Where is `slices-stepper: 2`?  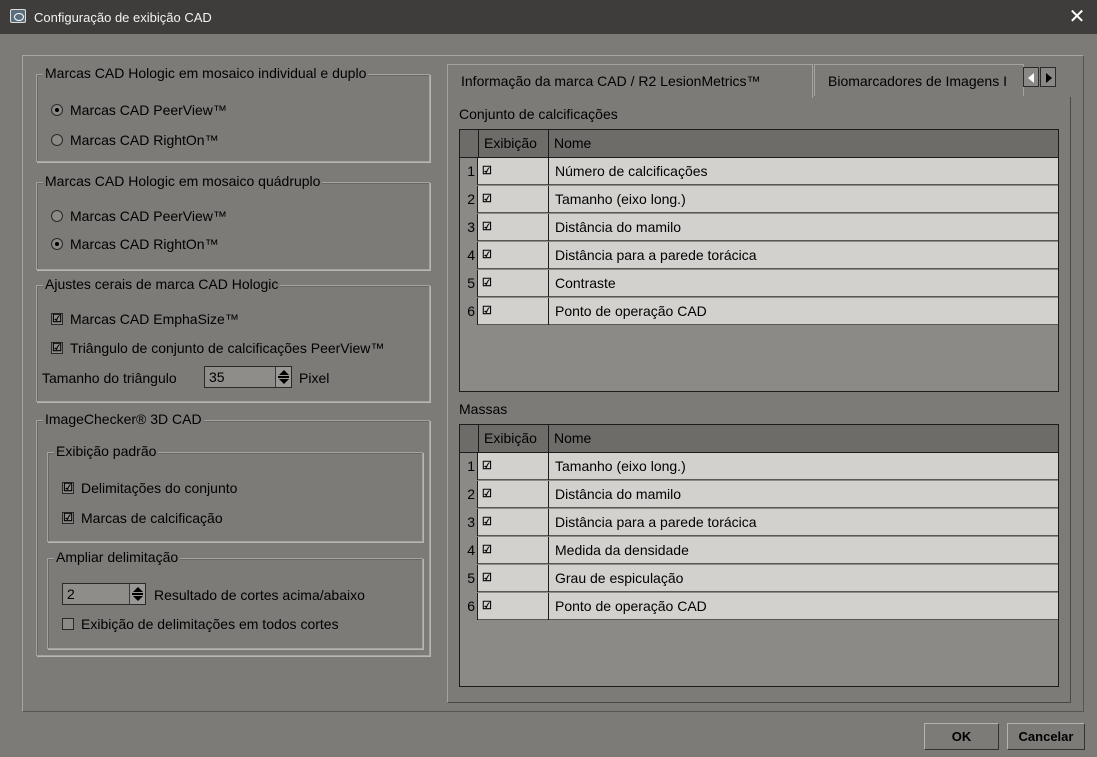
slices-stepper: 2 is located at coordinates (104, 594).